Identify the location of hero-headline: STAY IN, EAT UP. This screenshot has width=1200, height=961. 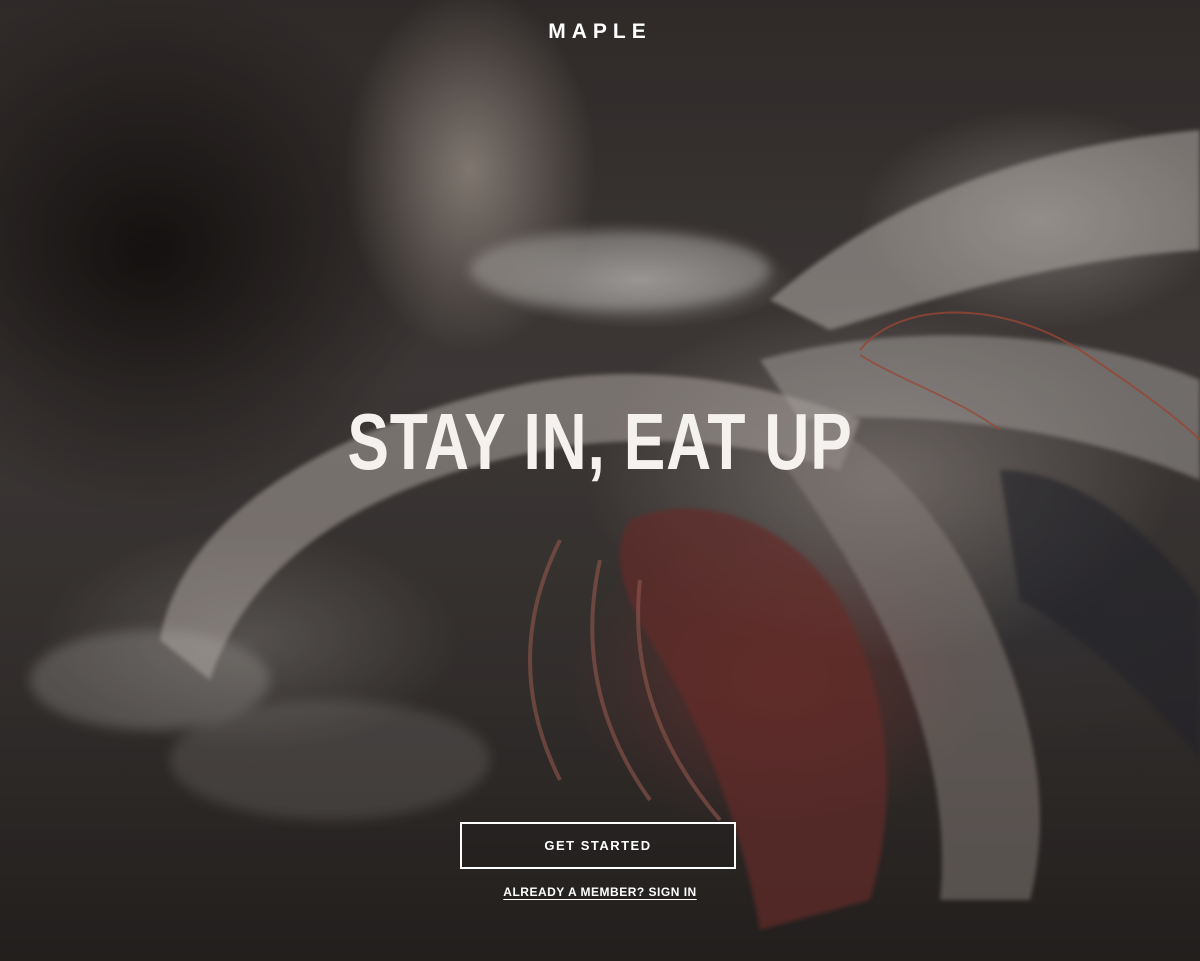
(600, 441).